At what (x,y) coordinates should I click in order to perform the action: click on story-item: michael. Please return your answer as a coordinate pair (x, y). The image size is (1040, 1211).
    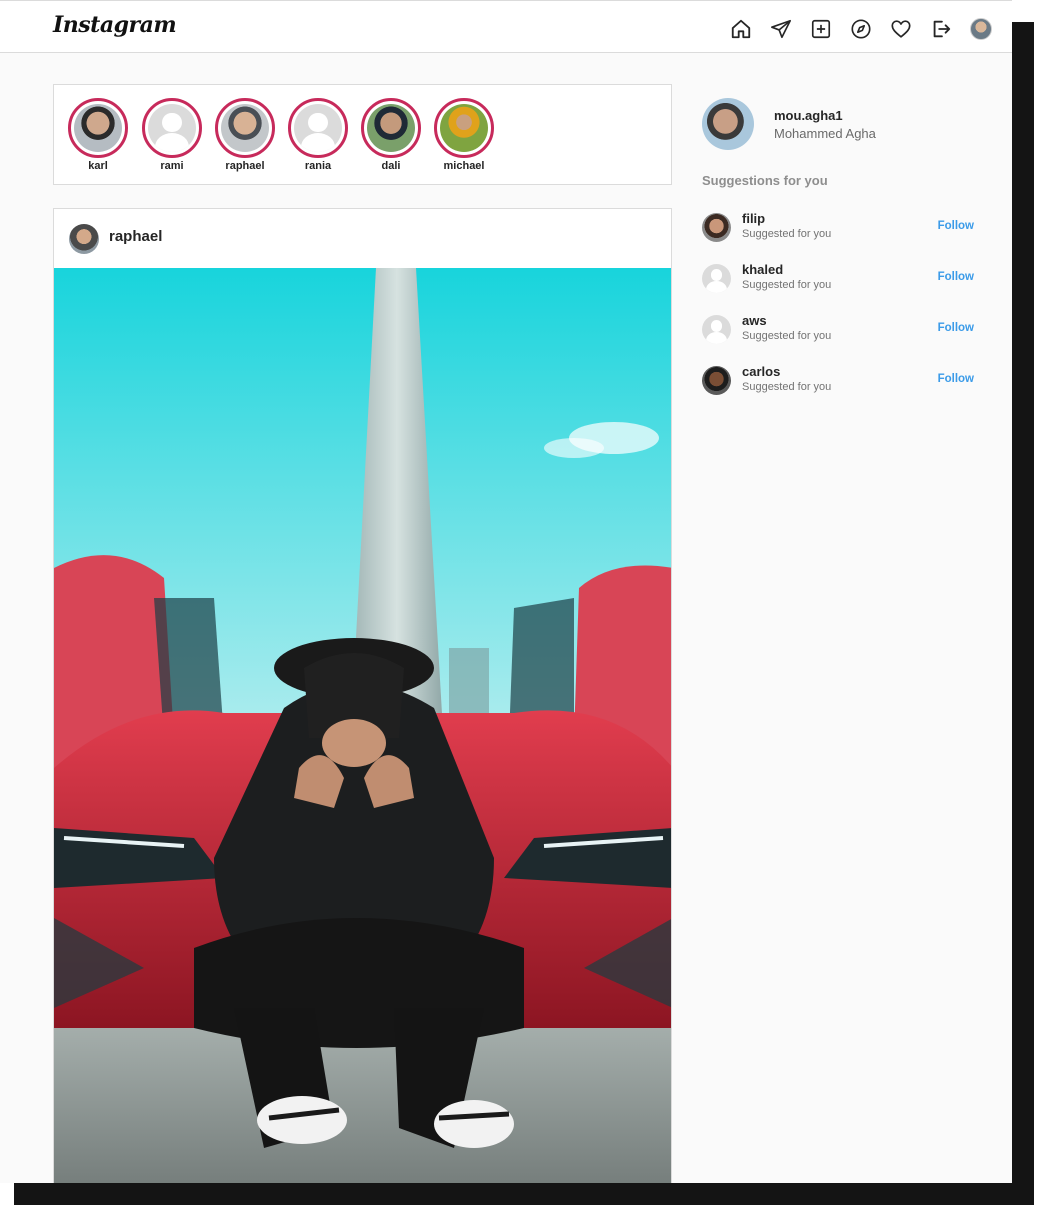
    Looking at the image, I should click on (464, 135).